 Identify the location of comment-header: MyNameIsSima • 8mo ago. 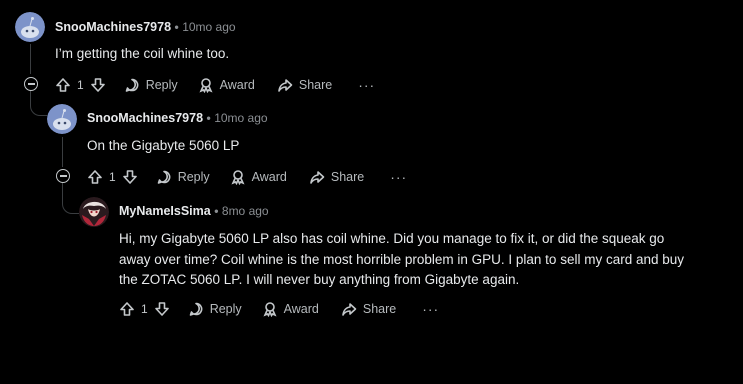
(194, 211).